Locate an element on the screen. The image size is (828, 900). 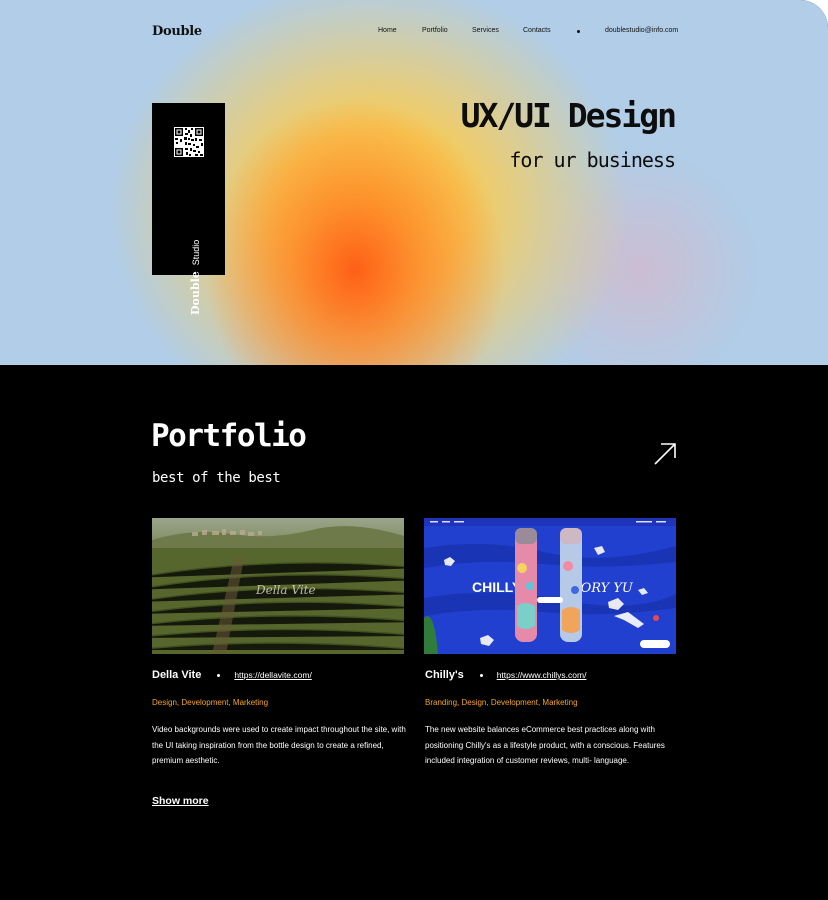
show-more-link: Show more is located at coordinates (180, 801).